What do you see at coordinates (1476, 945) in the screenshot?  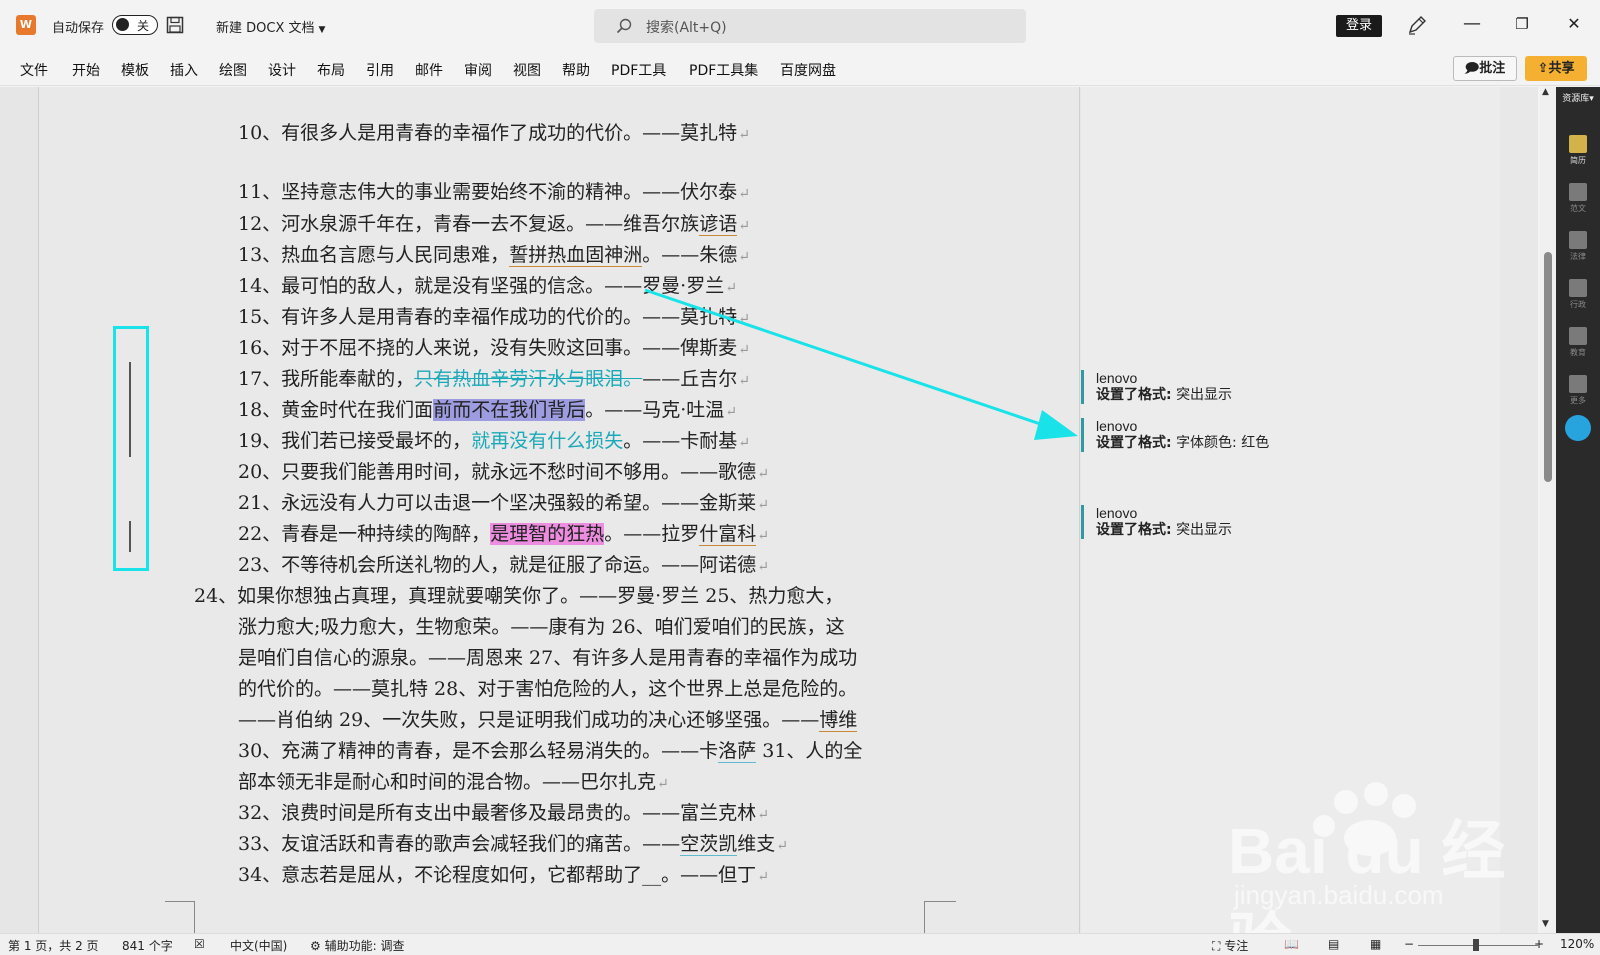 I see `zoom-slider-thumb` at bounding box center [1476, 945].